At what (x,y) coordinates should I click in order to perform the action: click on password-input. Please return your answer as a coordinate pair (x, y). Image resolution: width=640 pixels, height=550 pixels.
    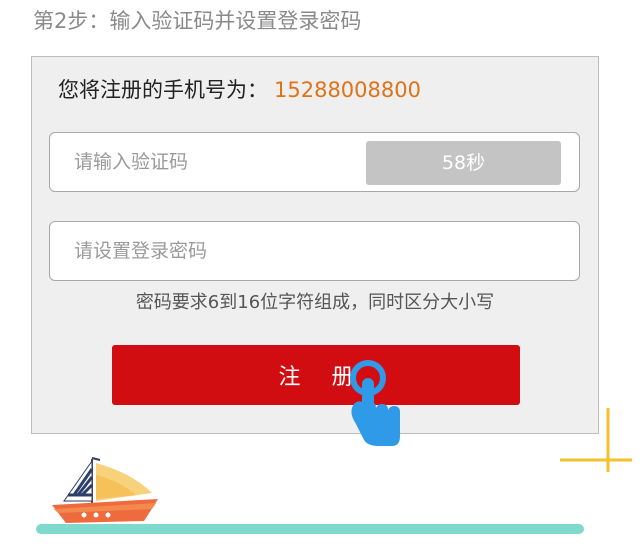
    Looking at the image, I should click on (314, 251).